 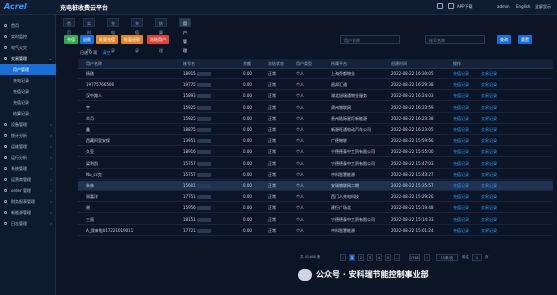 I want to click on toolbar-button: 充值, so click(x=71, y=39).